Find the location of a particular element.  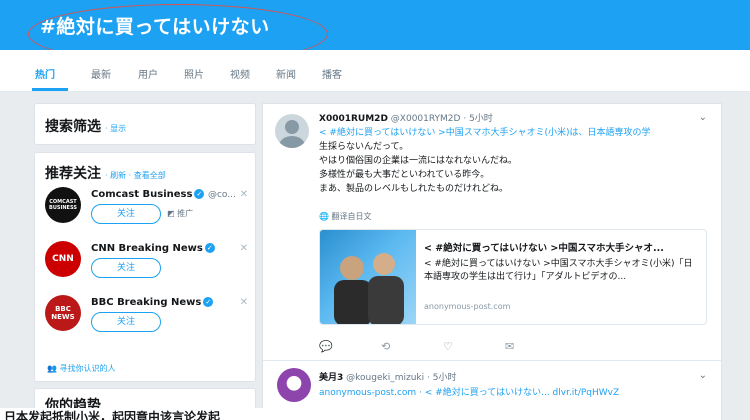

avatar: CNN is located at coordinates (63, 259).